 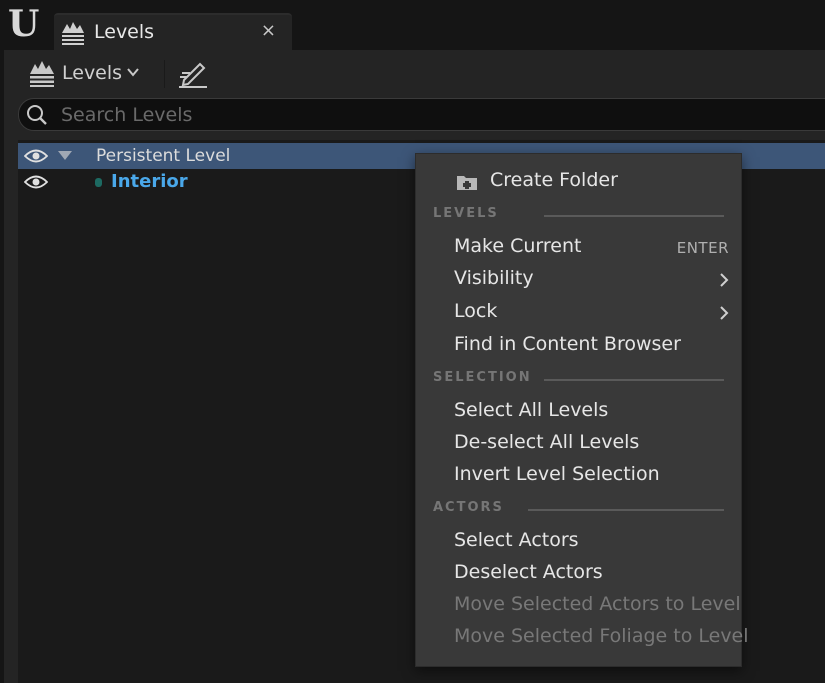 What do you see at coordinates (133, 72) in the screenshot?
I see `chevron-down-icon` at bounding box center [133, 72].